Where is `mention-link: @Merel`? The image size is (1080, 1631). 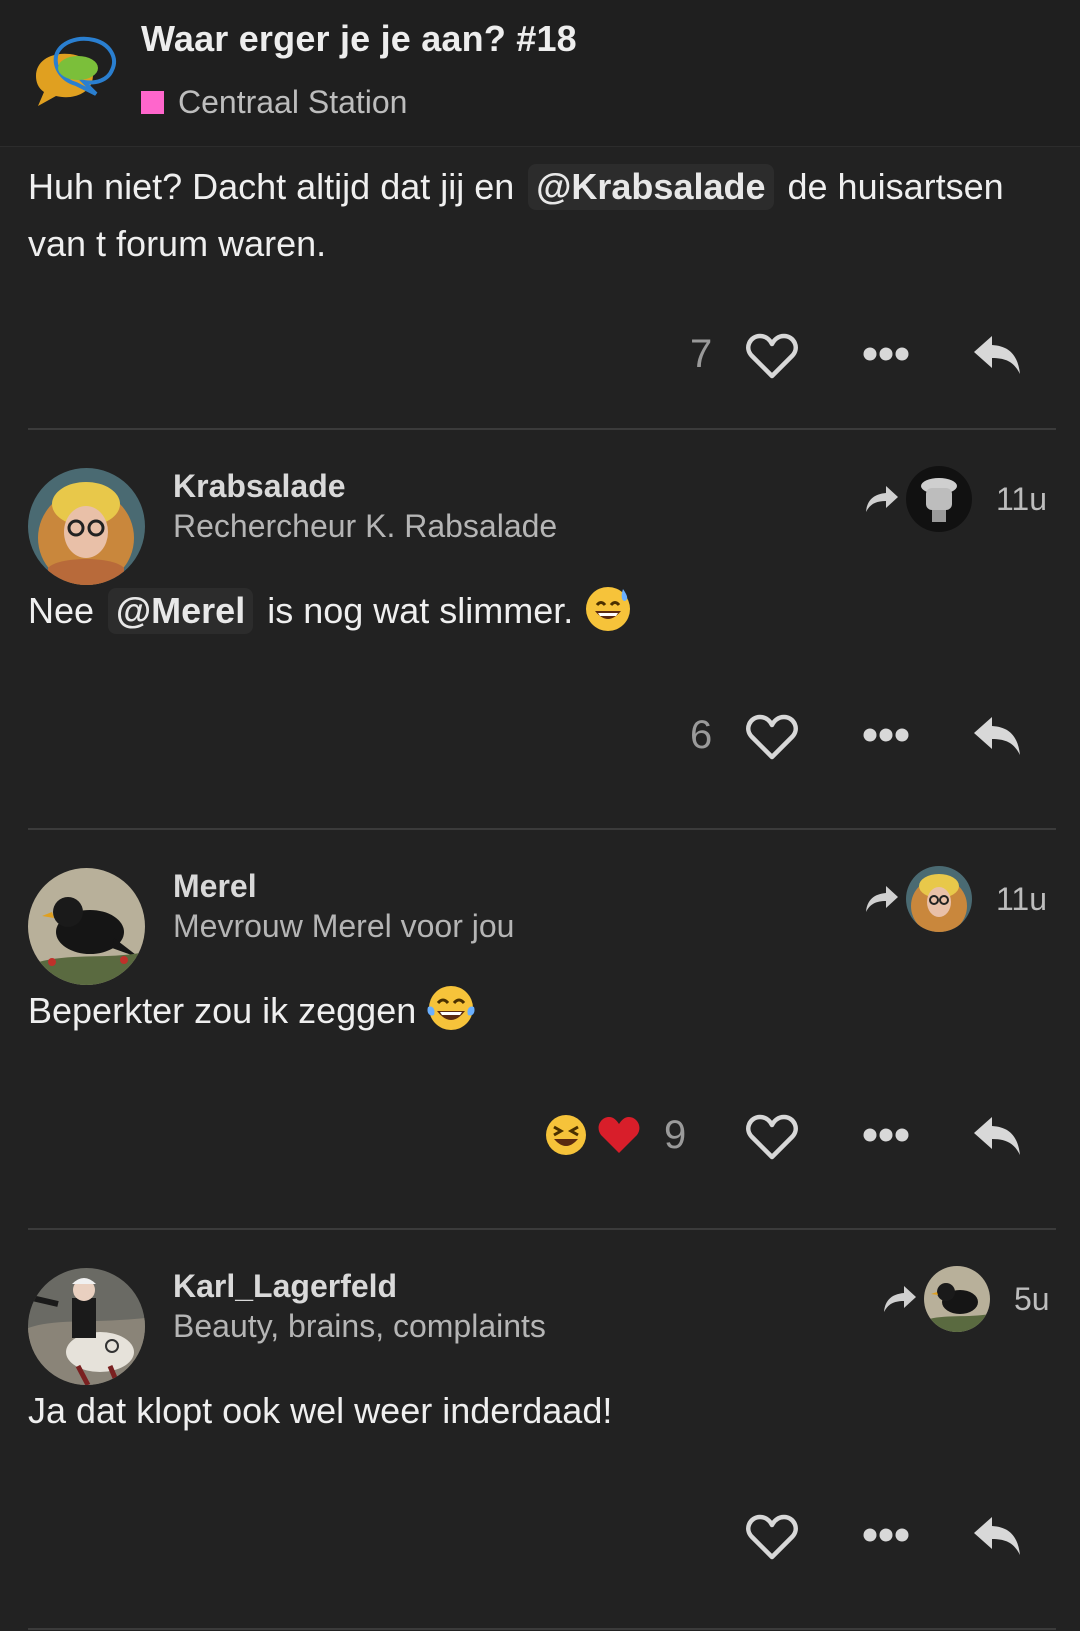 mention-link: @Merel is located at coordinates (181, 611).